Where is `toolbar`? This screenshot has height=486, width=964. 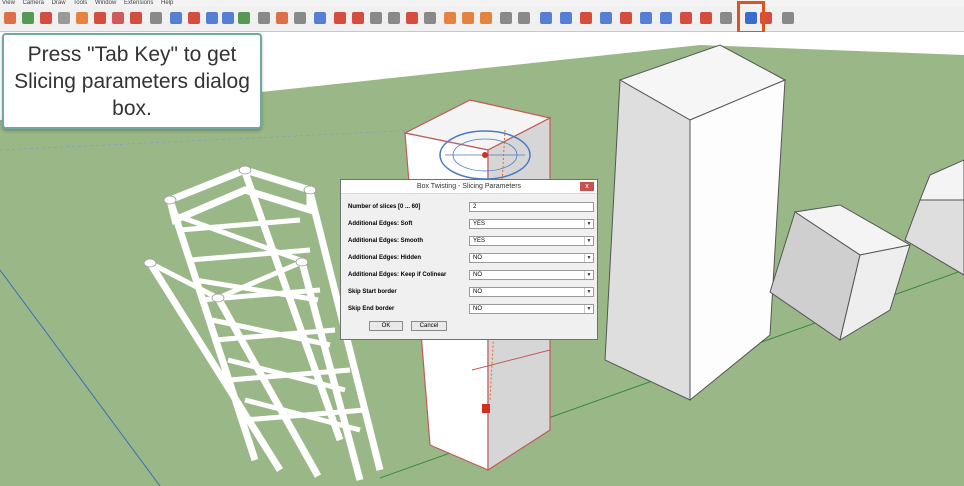
toolbar is located at coordinates (482, 19).